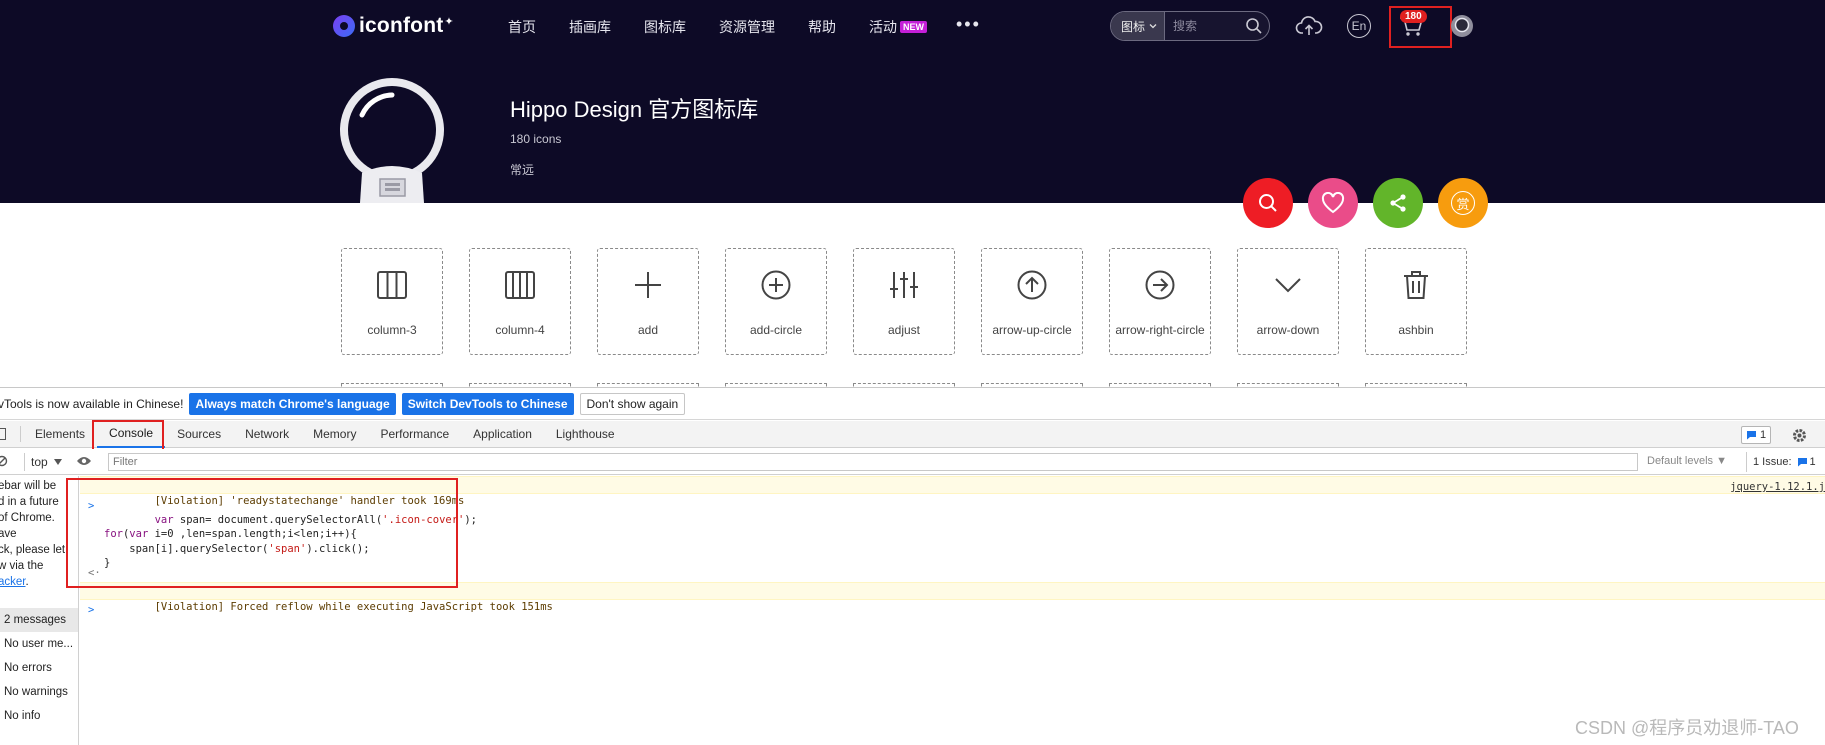 The image size is (1825, 745). What do you see at coordinates (1032, 301) in the screenshot?
I see `icon-card-arrow-up-circle: arrow-up-circle` at bounding box center [1032, 301].